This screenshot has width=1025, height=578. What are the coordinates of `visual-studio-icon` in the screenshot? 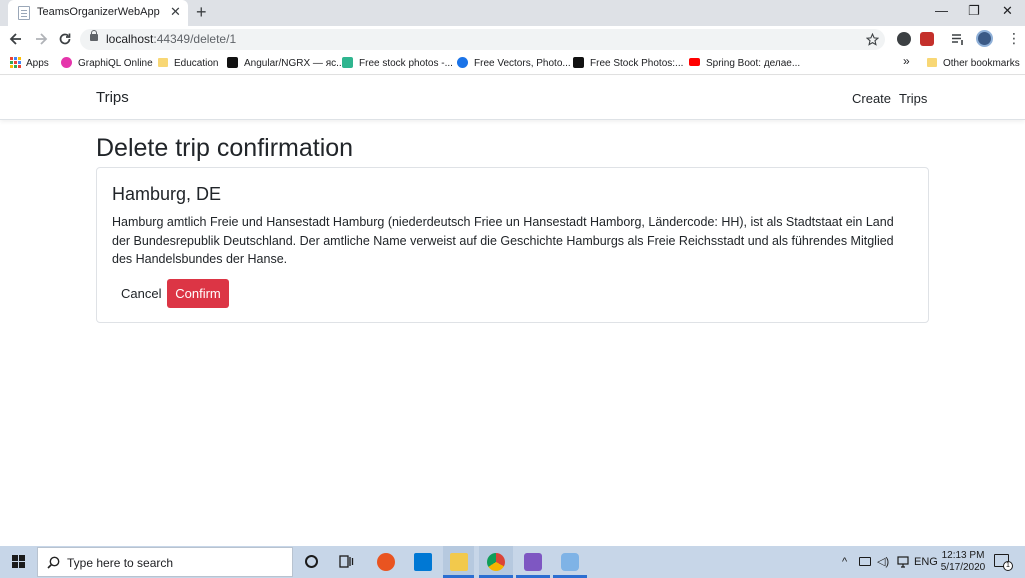 It's located at (533, 562).